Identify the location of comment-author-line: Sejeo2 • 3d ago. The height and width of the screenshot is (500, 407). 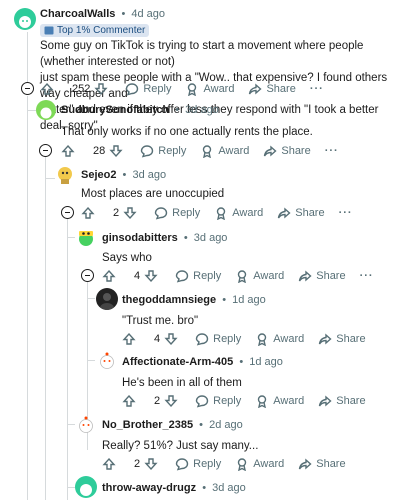
(123, 175).